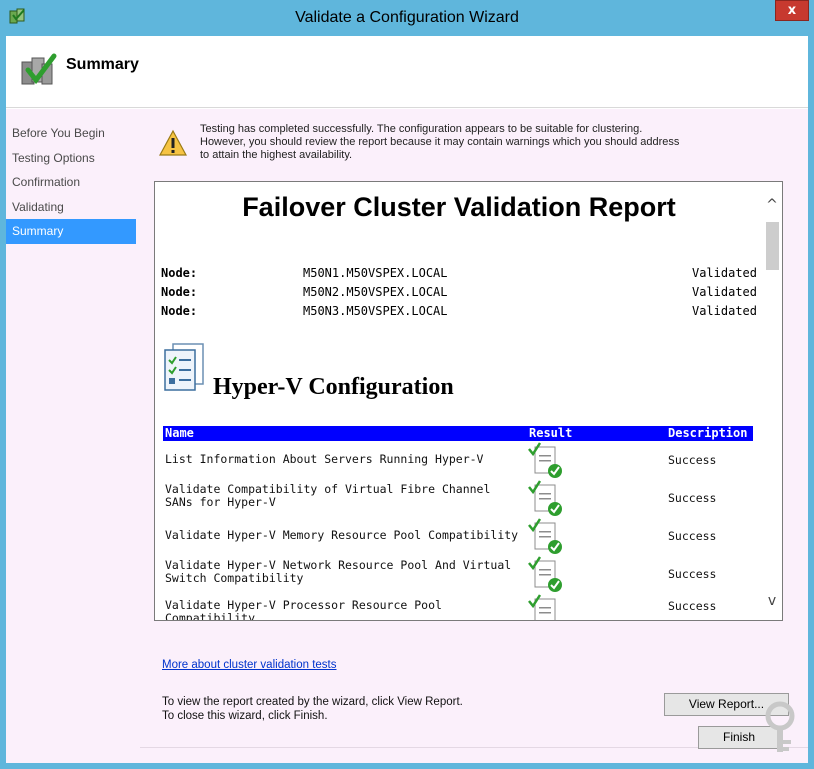 The image size is (814, 769). Describe the element at coordinates (245, 716) in the screenshot. I see `instruction-line-2: To close this wizard, click Finish.` at that location.